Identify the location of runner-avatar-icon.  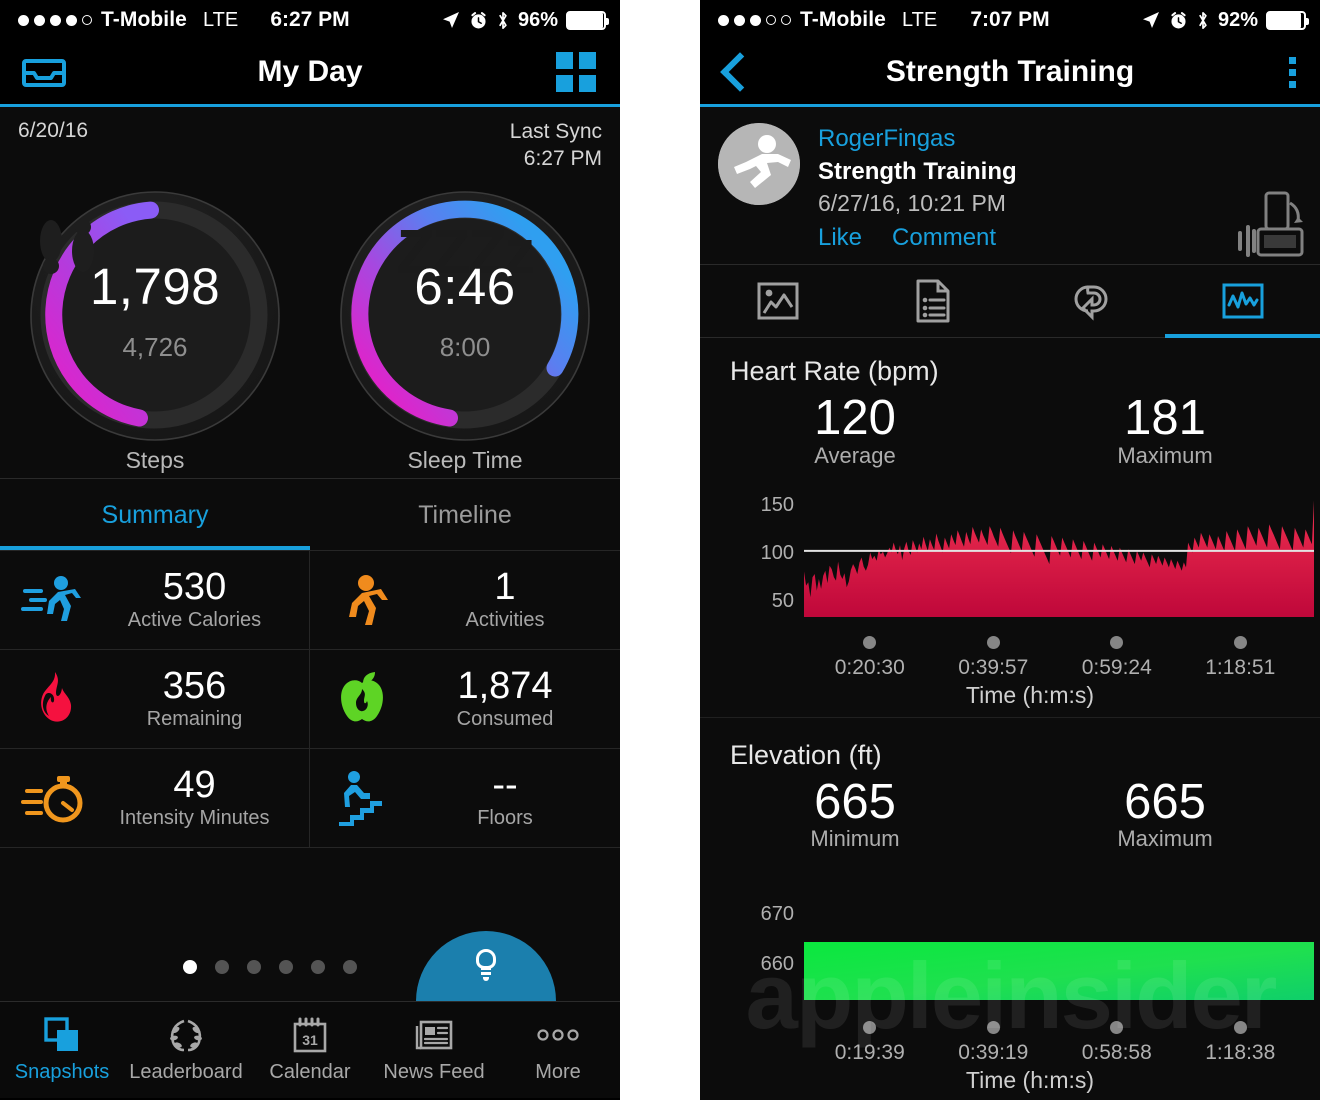
(759, 164).